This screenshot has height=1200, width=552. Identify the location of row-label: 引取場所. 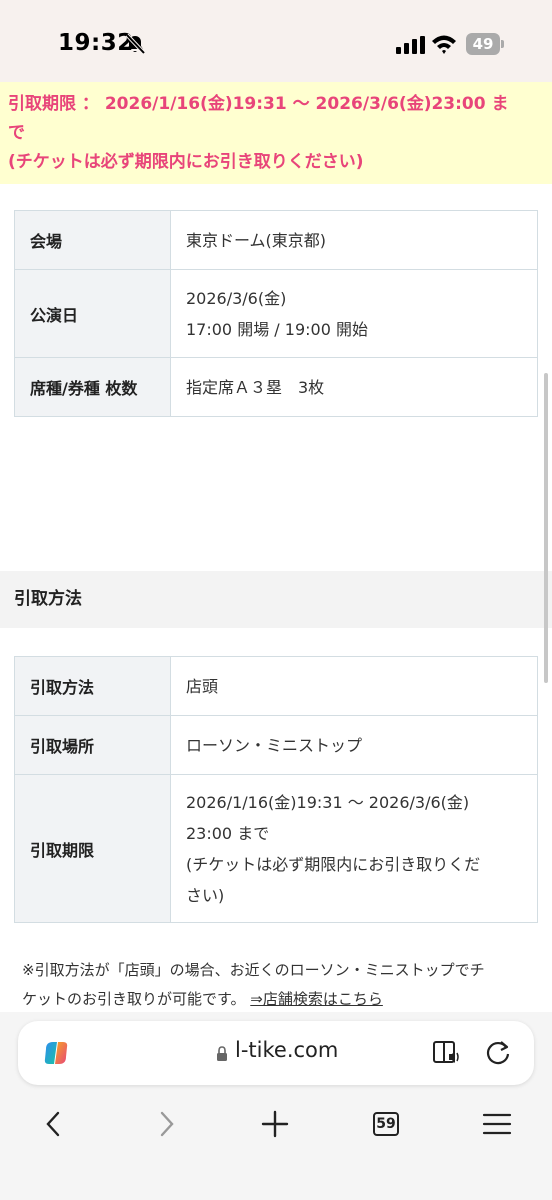
(92, 745).